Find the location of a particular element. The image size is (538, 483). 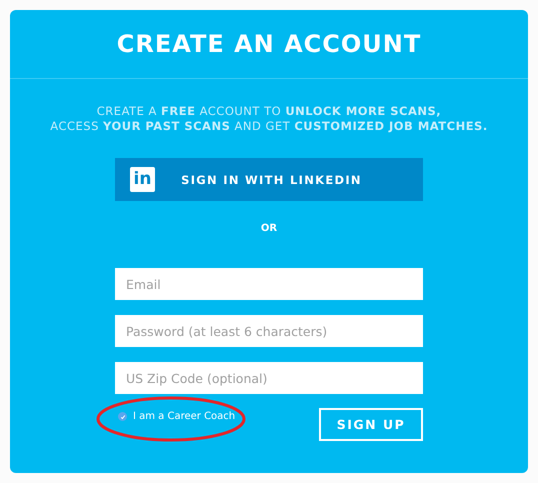

or-separator: OR is located at coordinates (269, 228).